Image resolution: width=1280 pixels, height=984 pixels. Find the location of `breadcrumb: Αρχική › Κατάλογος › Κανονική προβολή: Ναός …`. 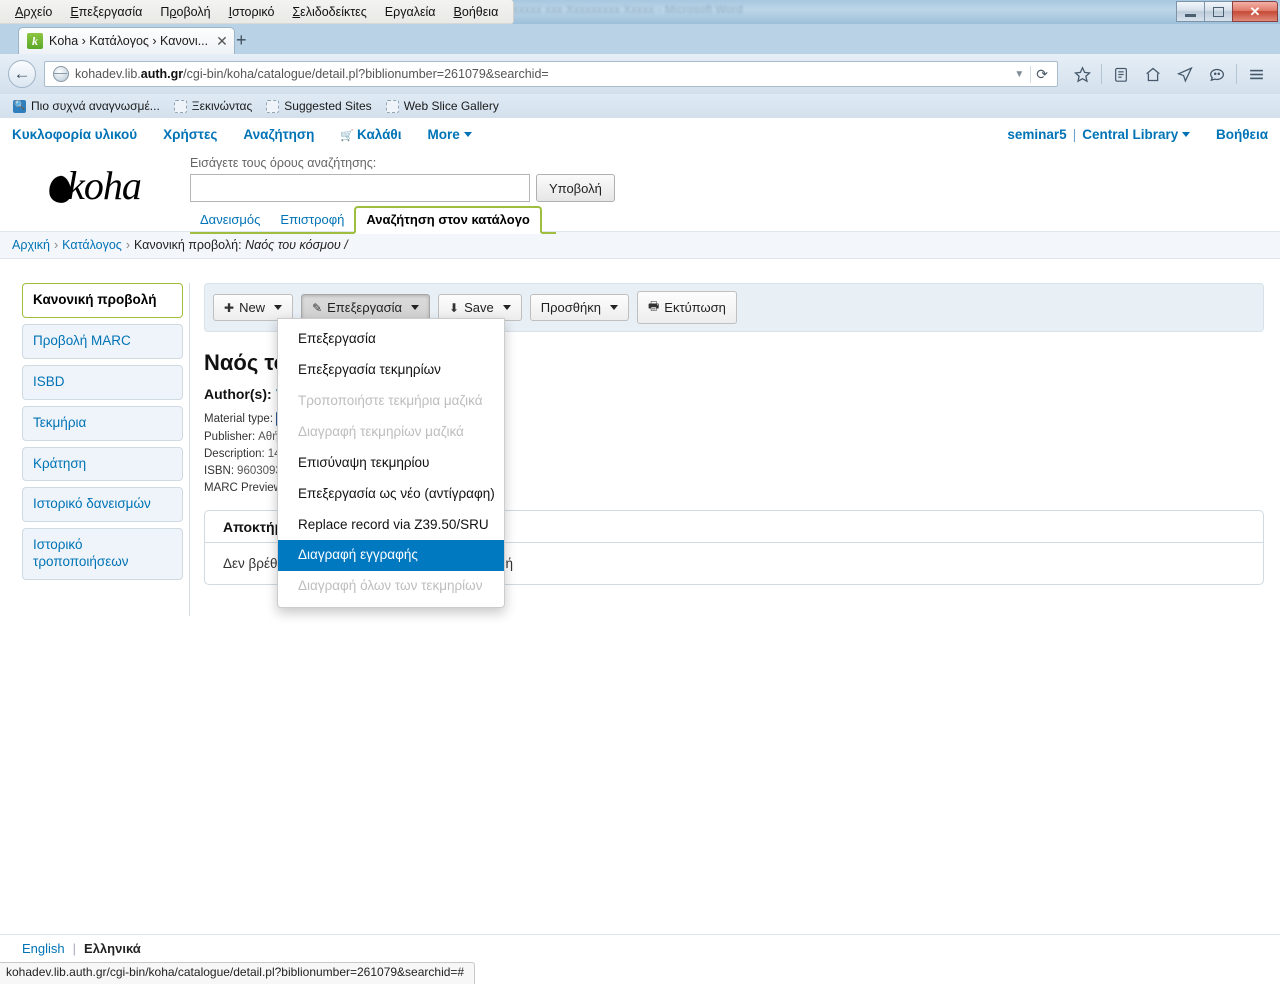

breadcrumb: Αρχική › Κατάλογος › Κανονική προβολή: Ναός … is located at coordinates (640, 245).